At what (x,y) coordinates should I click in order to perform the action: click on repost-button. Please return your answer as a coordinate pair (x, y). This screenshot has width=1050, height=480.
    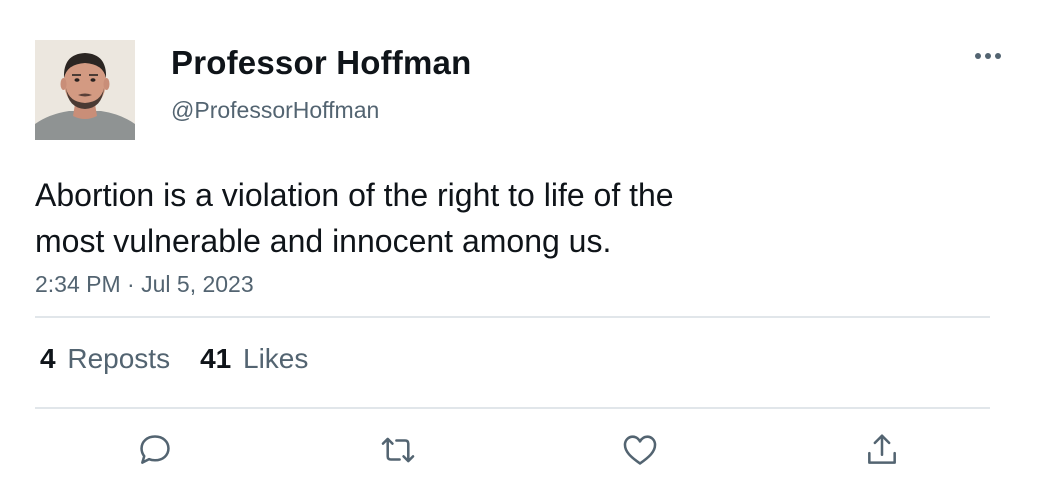
    Looking at the image, I should click on (398, 450).